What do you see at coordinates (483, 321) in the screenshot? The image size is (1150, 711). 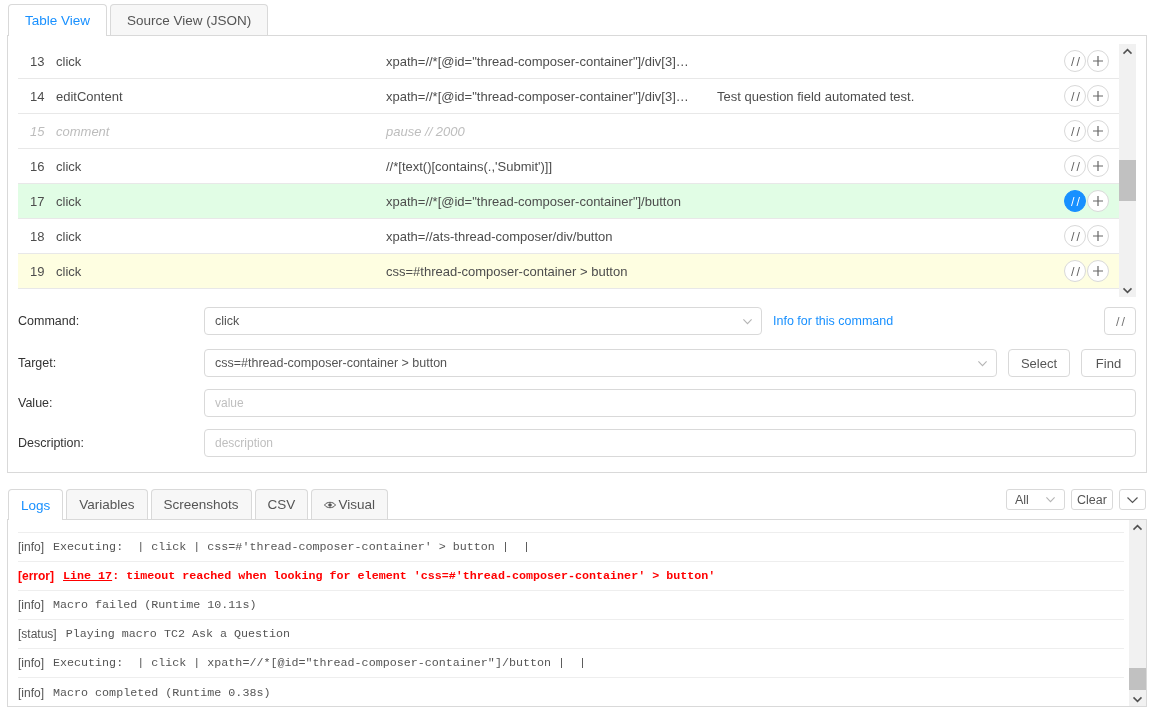 I see `command-select: click` at bounding box center [483, 321].